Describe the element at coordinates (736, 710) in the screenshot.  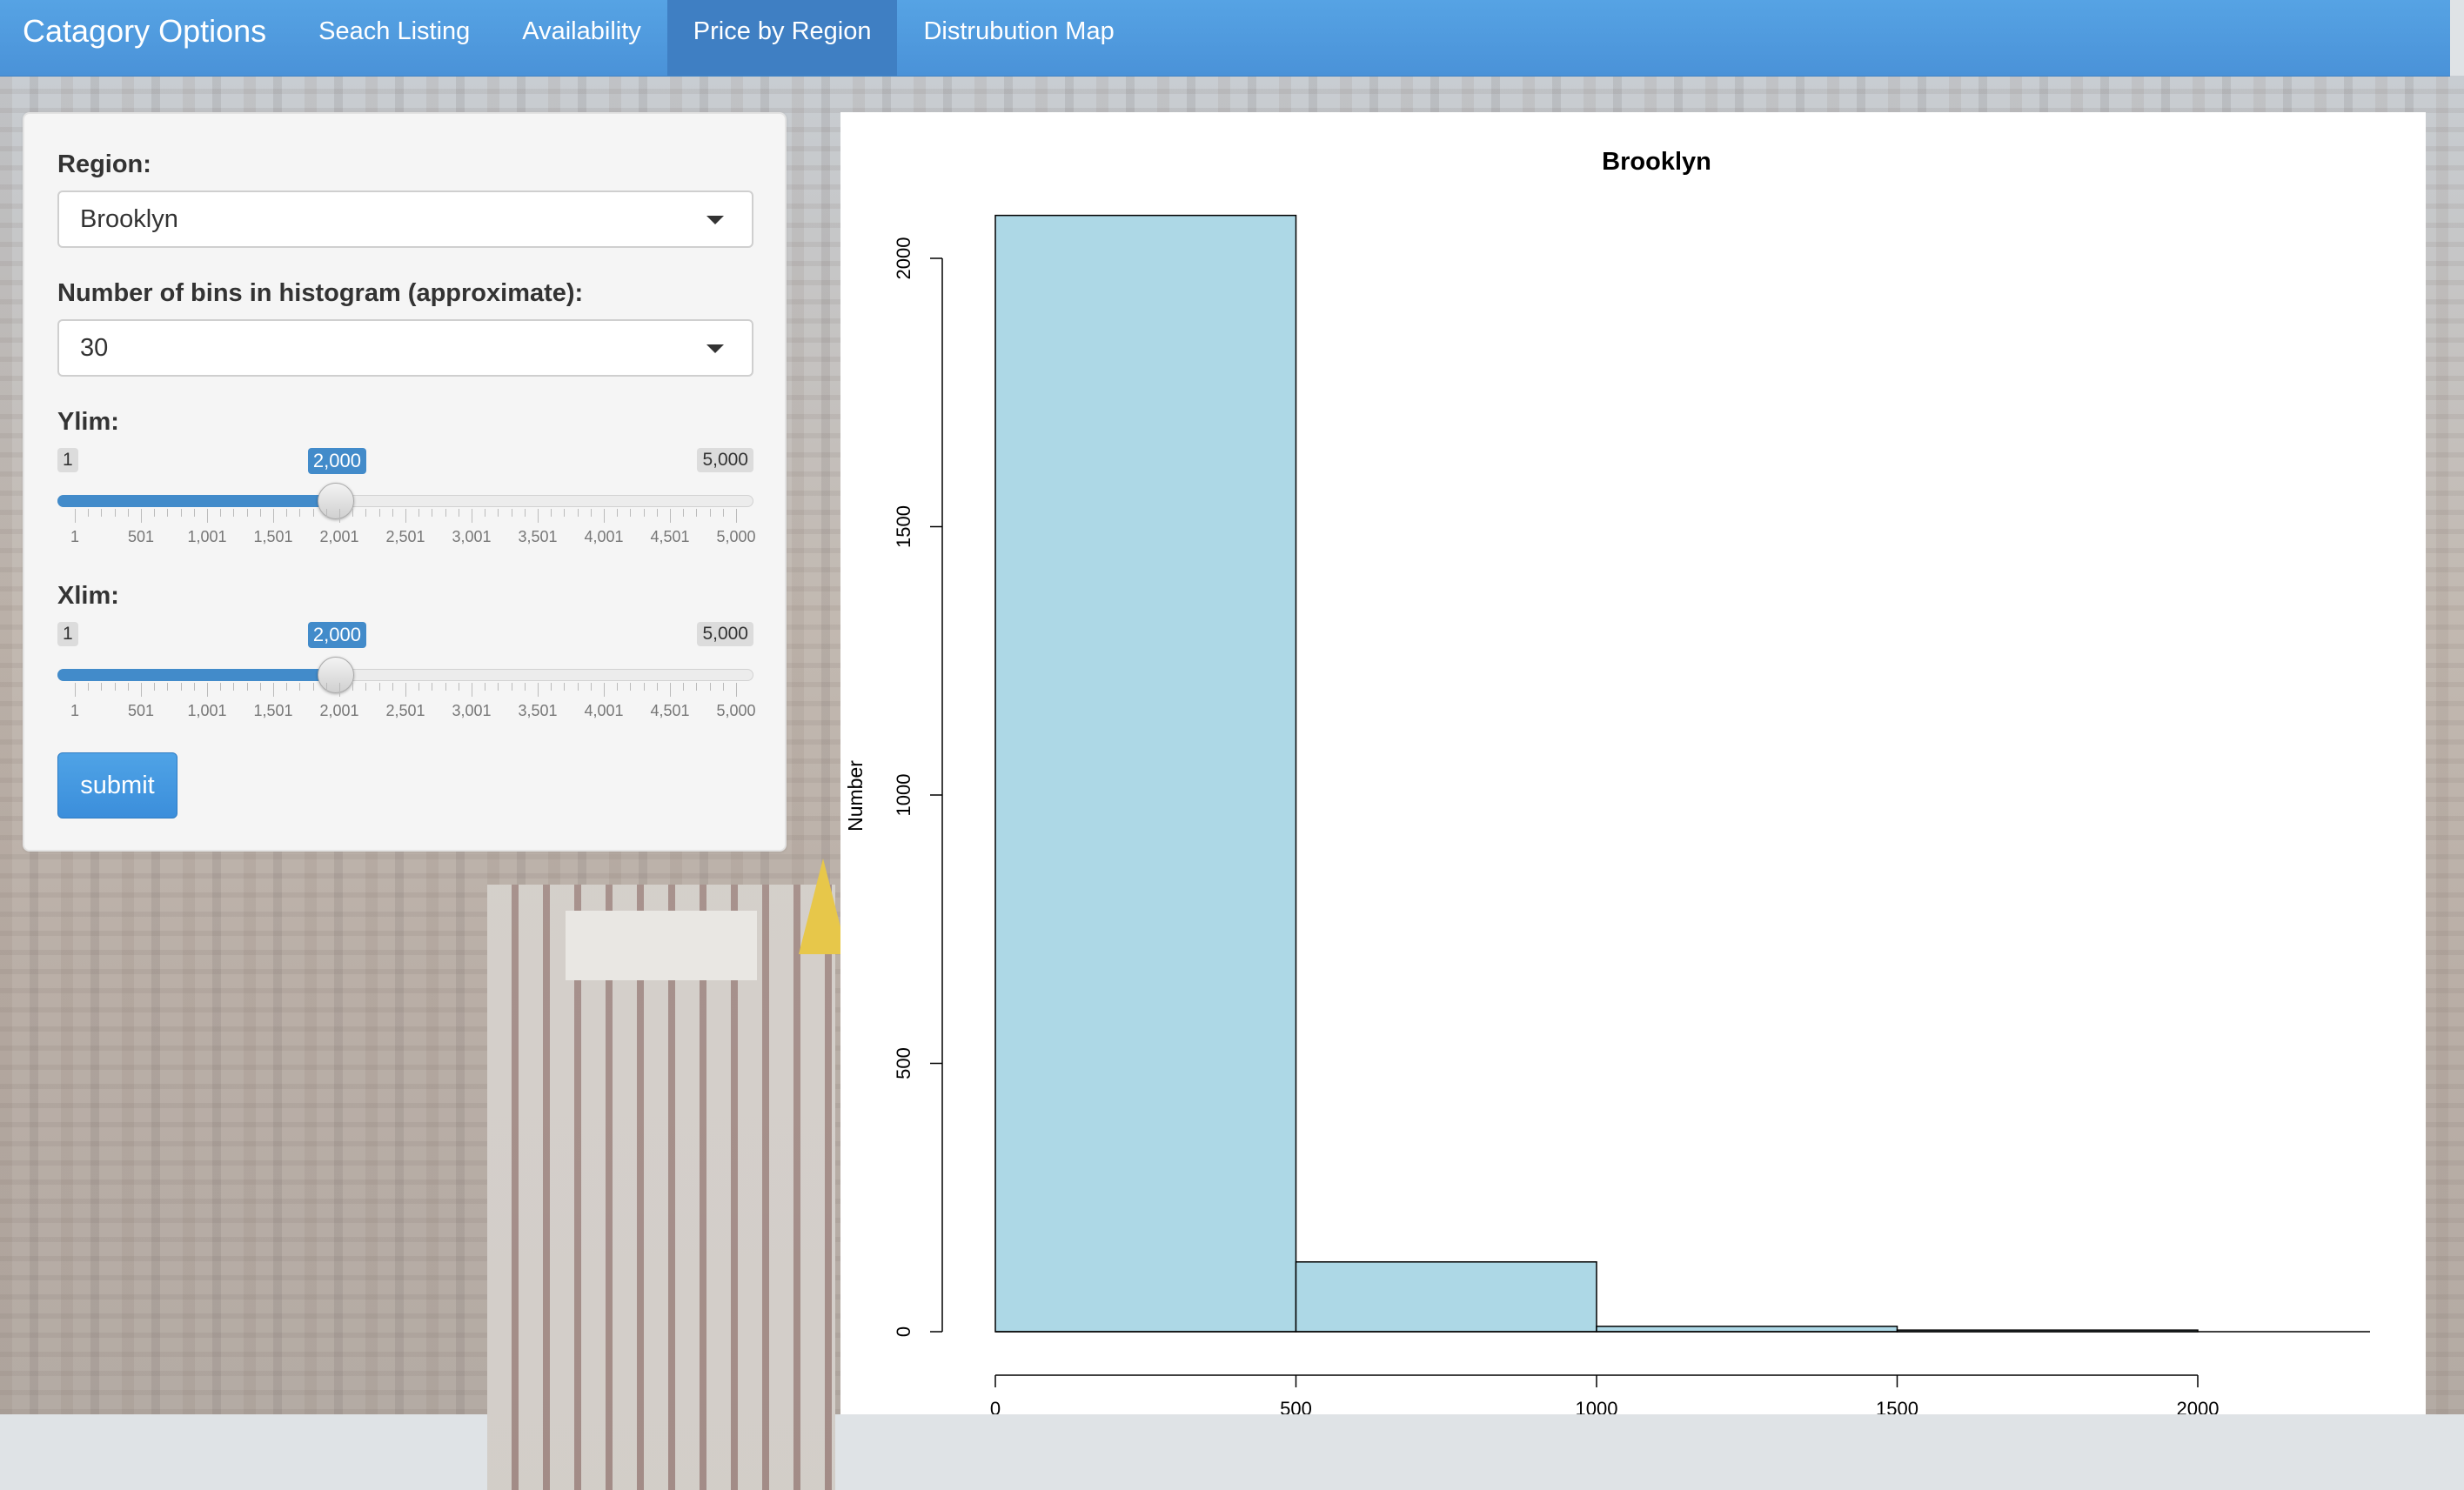
I see `xlim-slider-tick-label: 5,000` at that location.